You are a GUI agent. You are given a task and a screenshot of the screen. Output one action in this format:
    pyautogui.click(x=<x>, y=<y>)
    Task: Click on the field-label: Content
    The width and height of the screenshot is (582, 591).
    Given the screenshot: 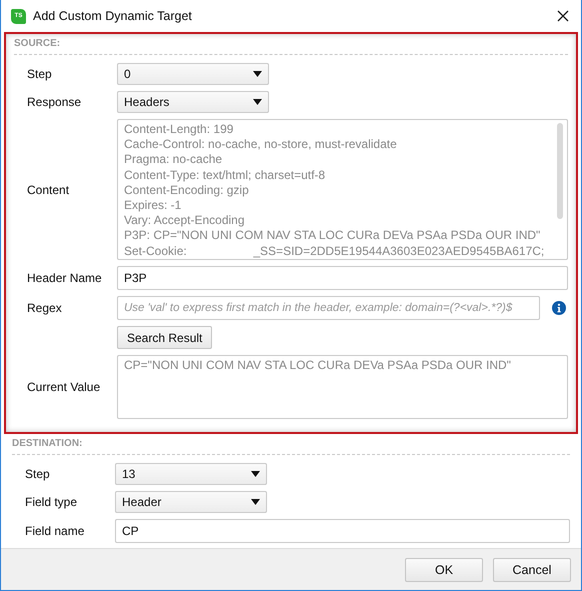 What is the action you would take?
    pyautogui.click(x=48, y=189)
    